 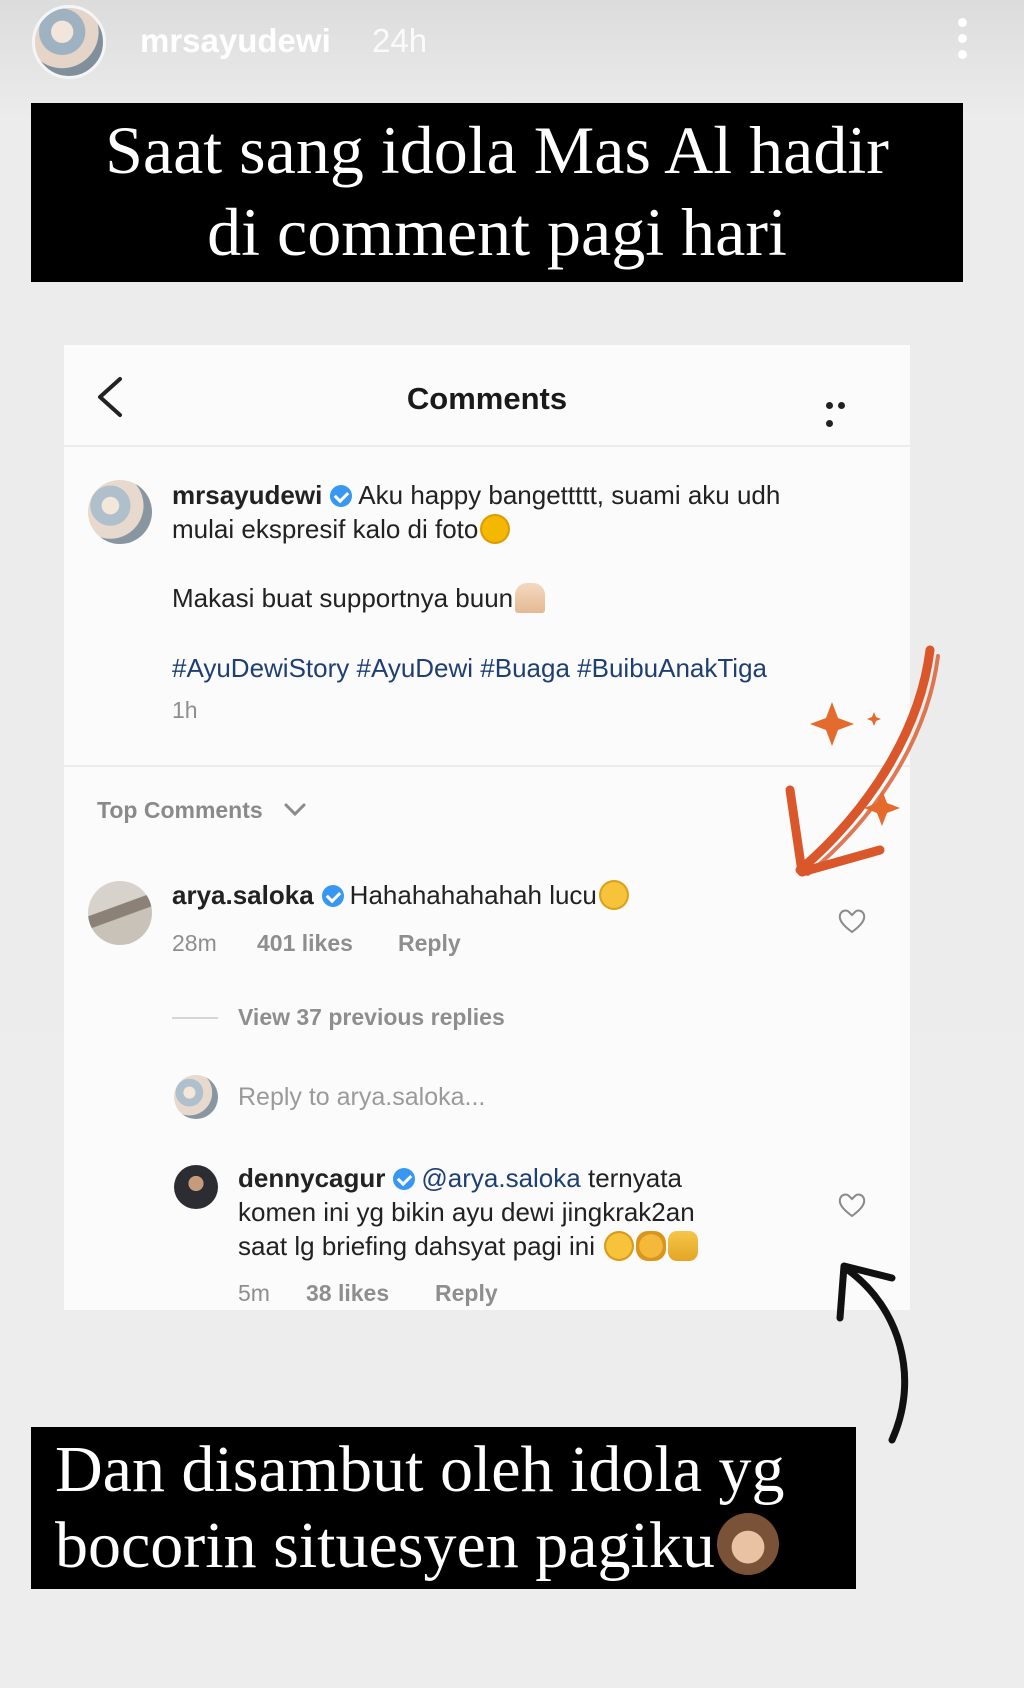 What do you see at coordinates (400, 40) in the screenshot?
I see `story-time: 24h` at bounding box center [400, 40].